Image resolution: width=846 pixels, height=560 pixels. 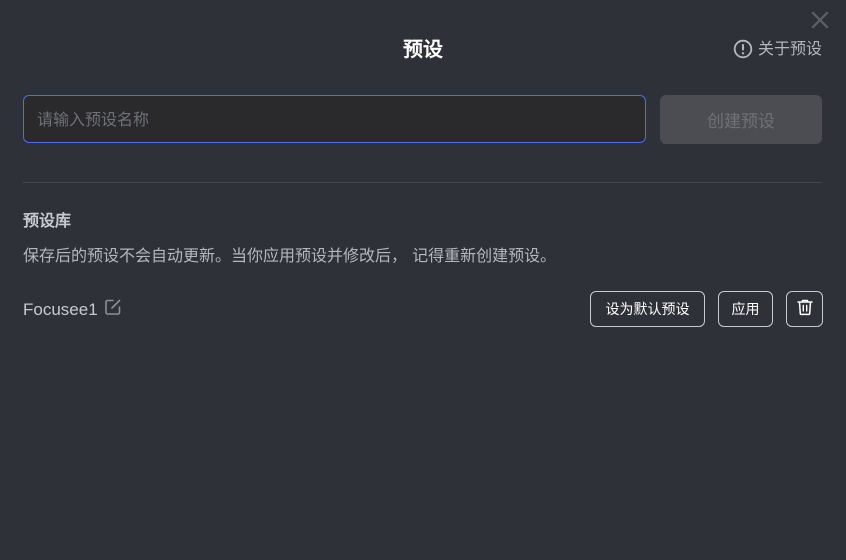 I want to click on close-icon, so click(x=820, y=20).